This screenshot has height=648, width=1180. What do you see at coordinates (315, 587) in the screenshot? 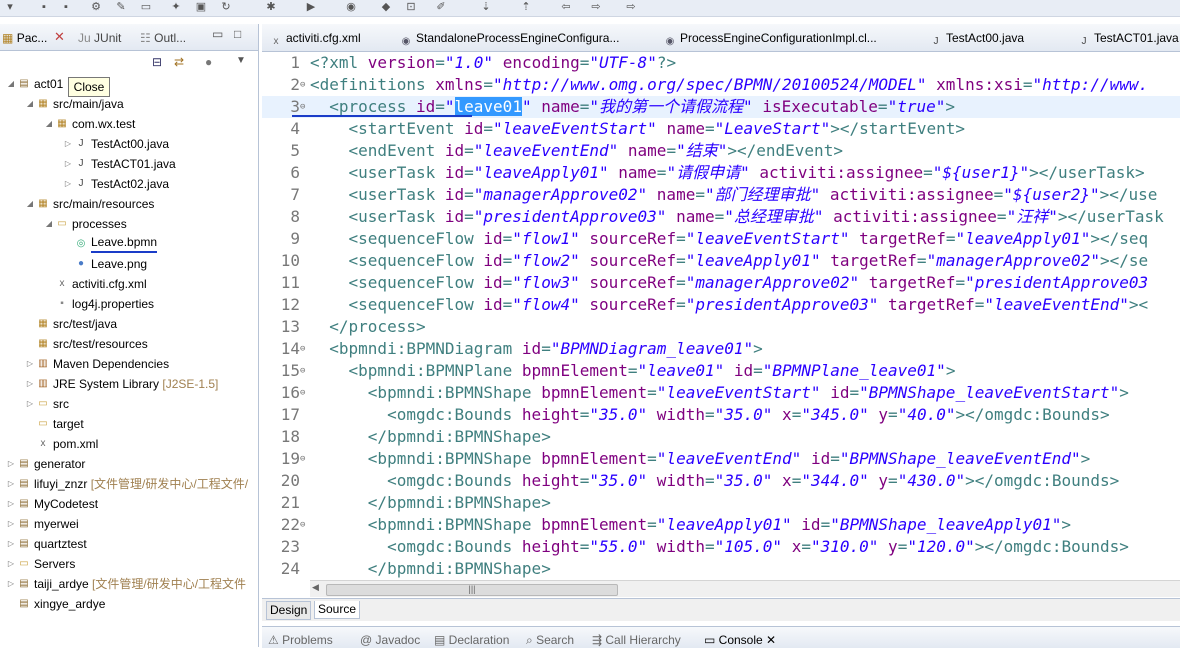
I see `scroll-left-icon: ◀` at bounding box center [315, 587].